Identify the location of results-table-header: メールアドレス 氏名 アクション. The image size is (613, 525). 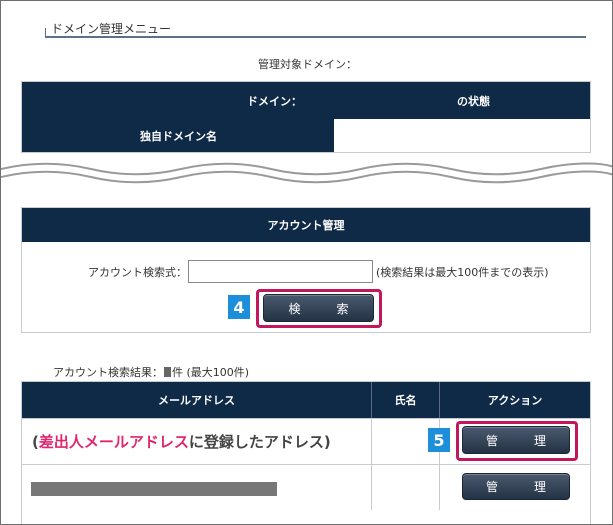
(306, 400).